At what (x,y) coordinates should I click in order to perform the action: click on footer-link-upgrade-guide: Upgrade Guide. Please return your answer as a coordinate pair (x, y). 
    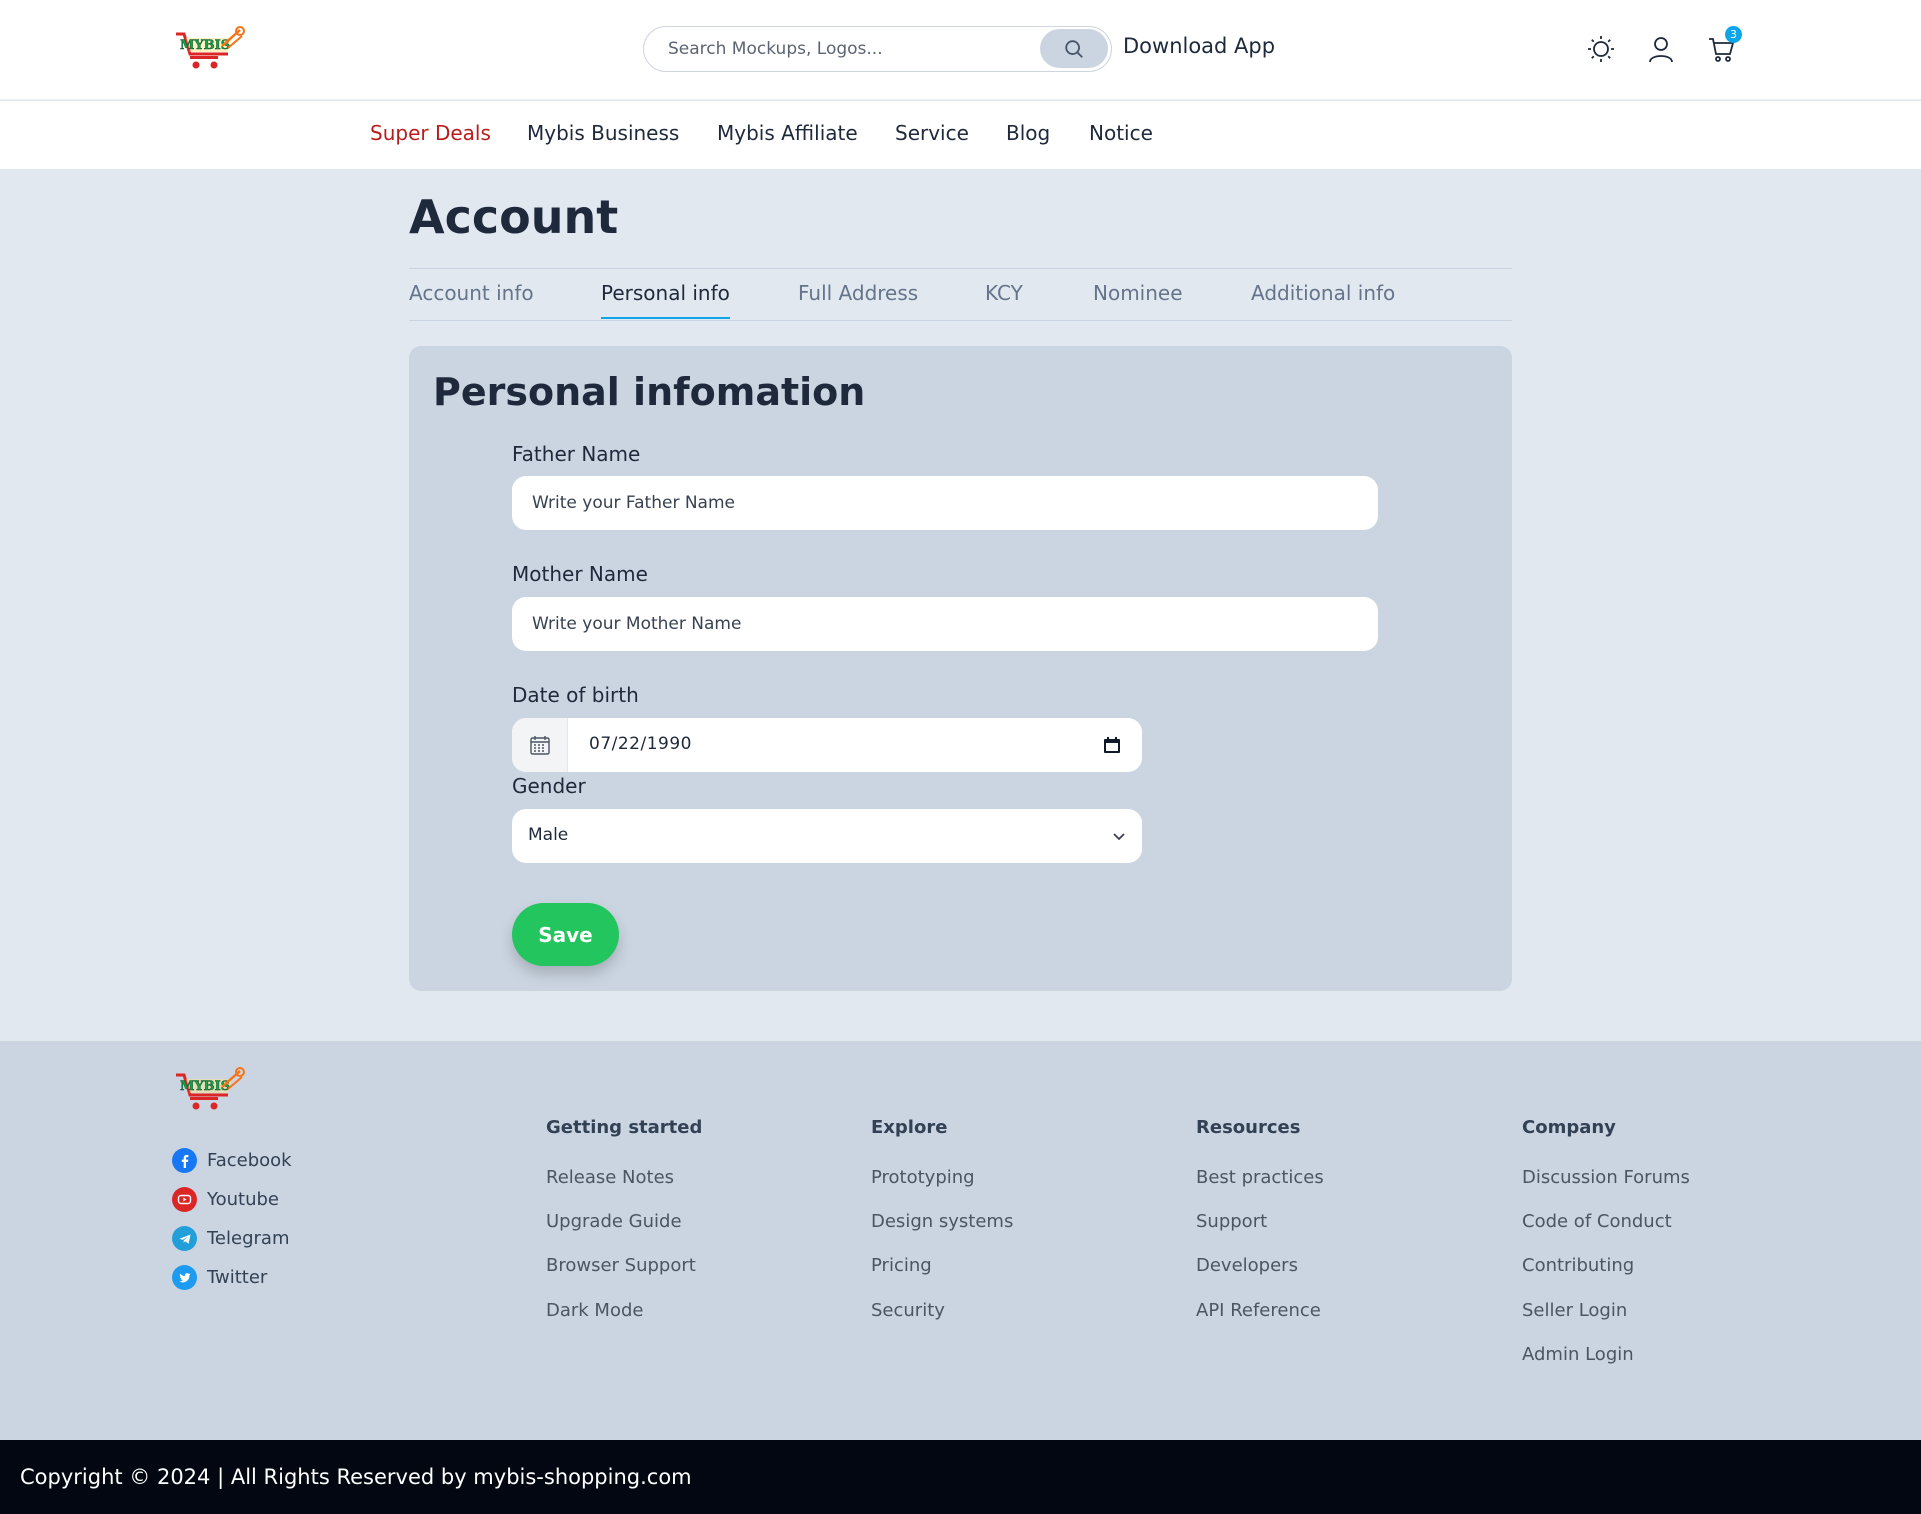
    Looking at the image, I should click on (614, 1221).